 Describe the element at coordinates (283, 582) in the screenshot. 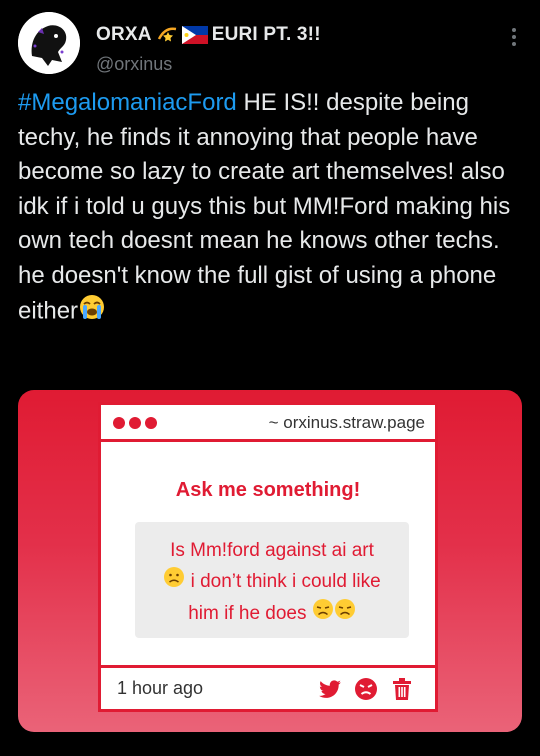

I see `question-text: i don’t think i could like` at that location.